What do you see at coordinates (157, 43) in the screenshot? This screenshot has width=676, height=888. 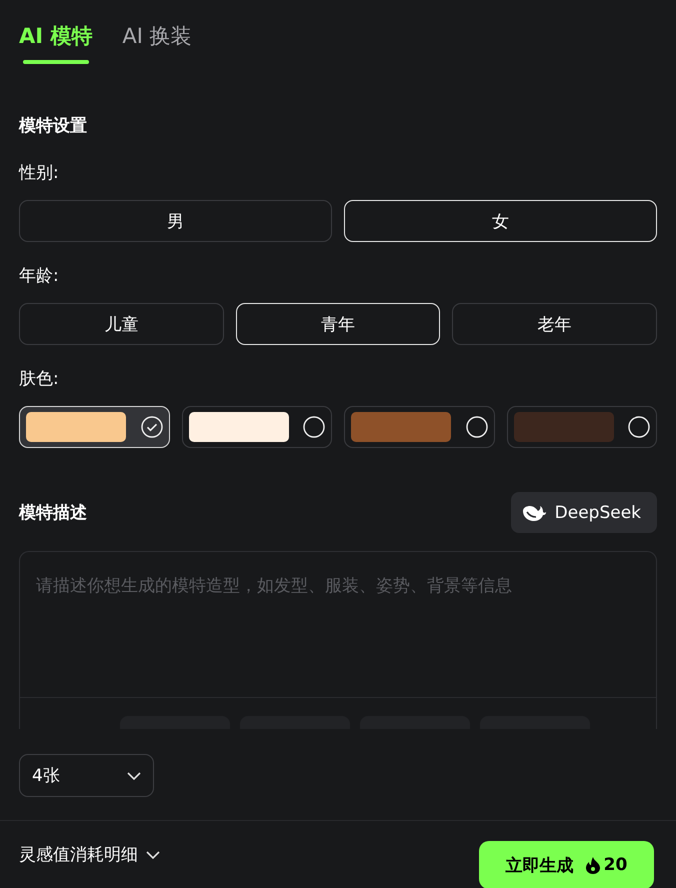 I see `tab: AI 换装` at bounding box center [157, 43].